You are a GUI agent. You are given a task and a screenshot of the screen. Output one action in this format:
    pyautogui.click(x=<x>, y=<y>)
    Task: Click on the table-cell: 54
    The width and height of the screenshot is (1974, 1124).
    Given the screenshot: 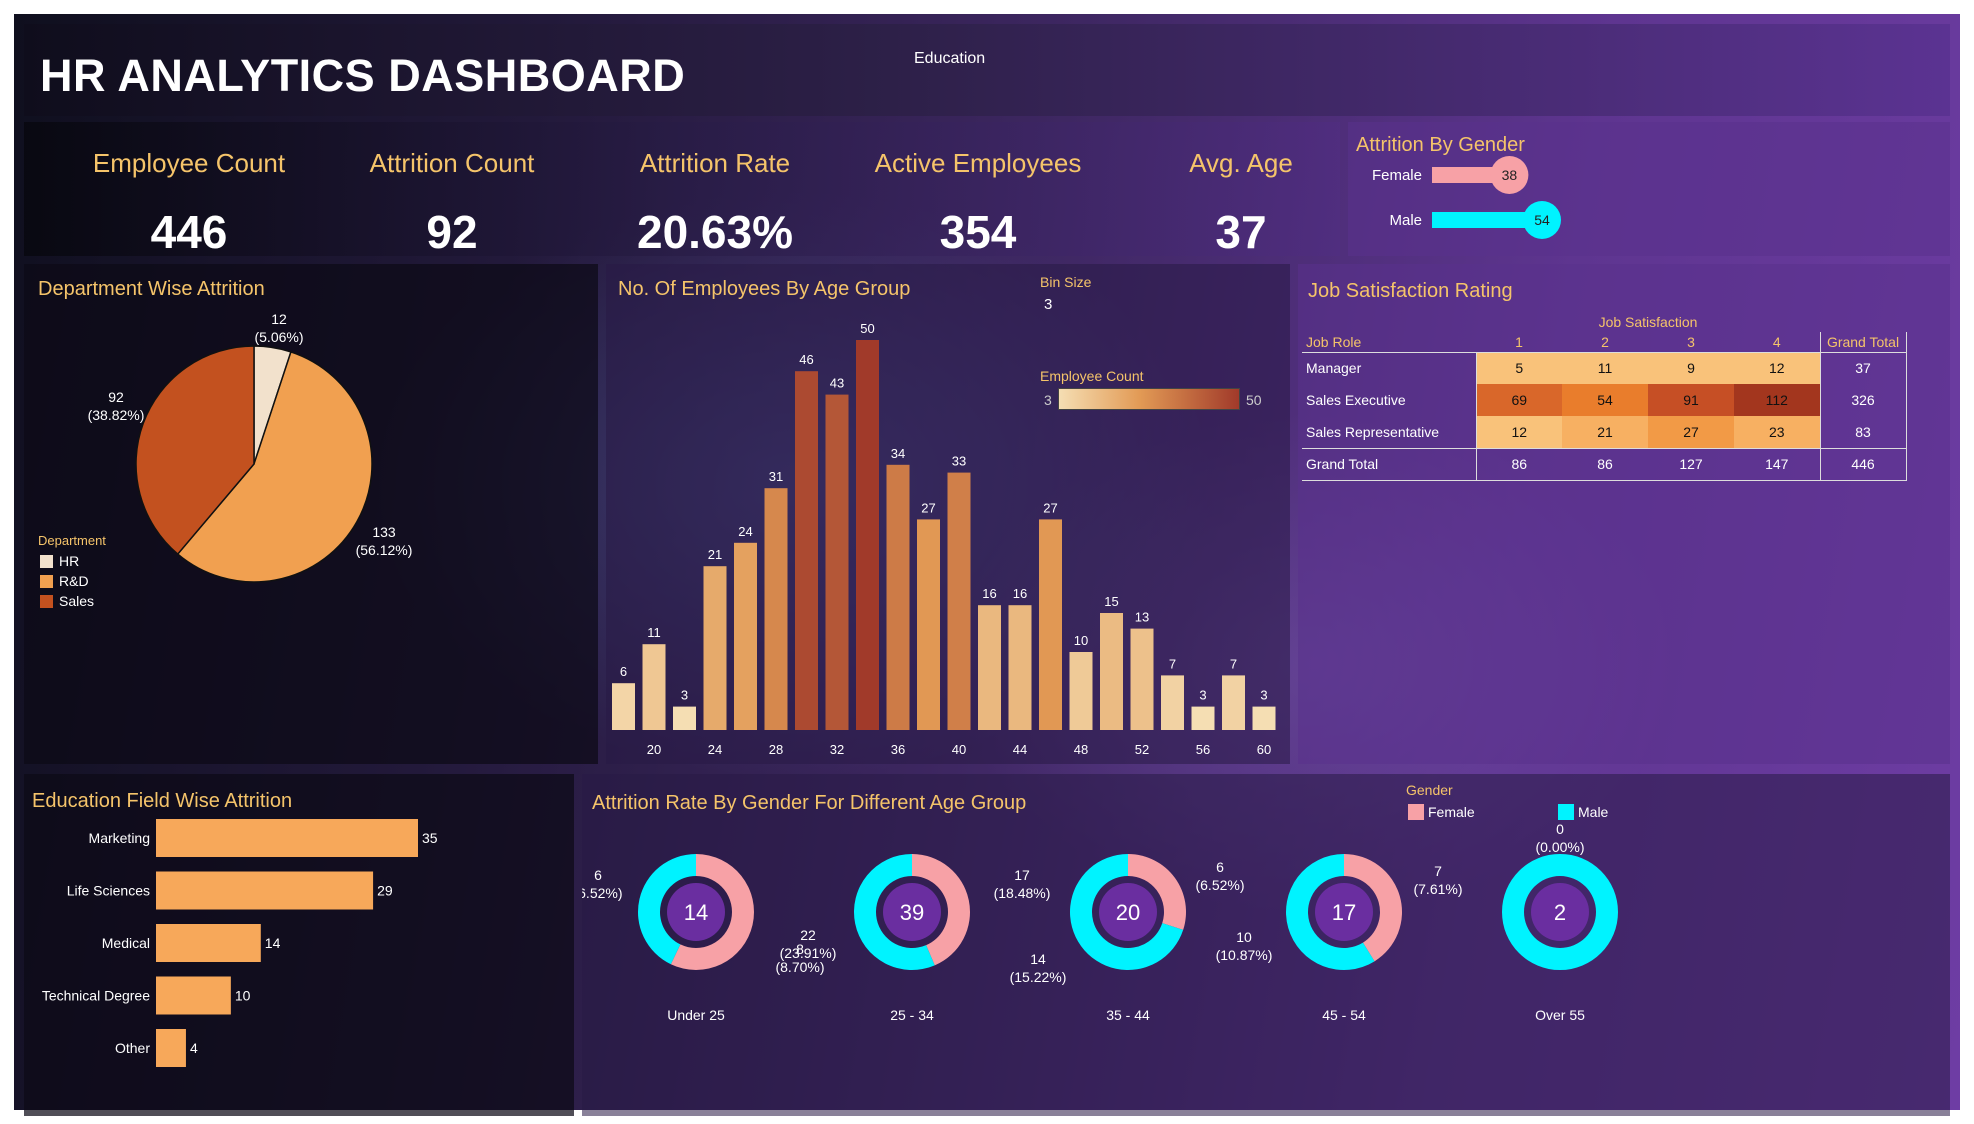 What is the action you would take?
    pyautogui.click(x=1605, y=400)
    